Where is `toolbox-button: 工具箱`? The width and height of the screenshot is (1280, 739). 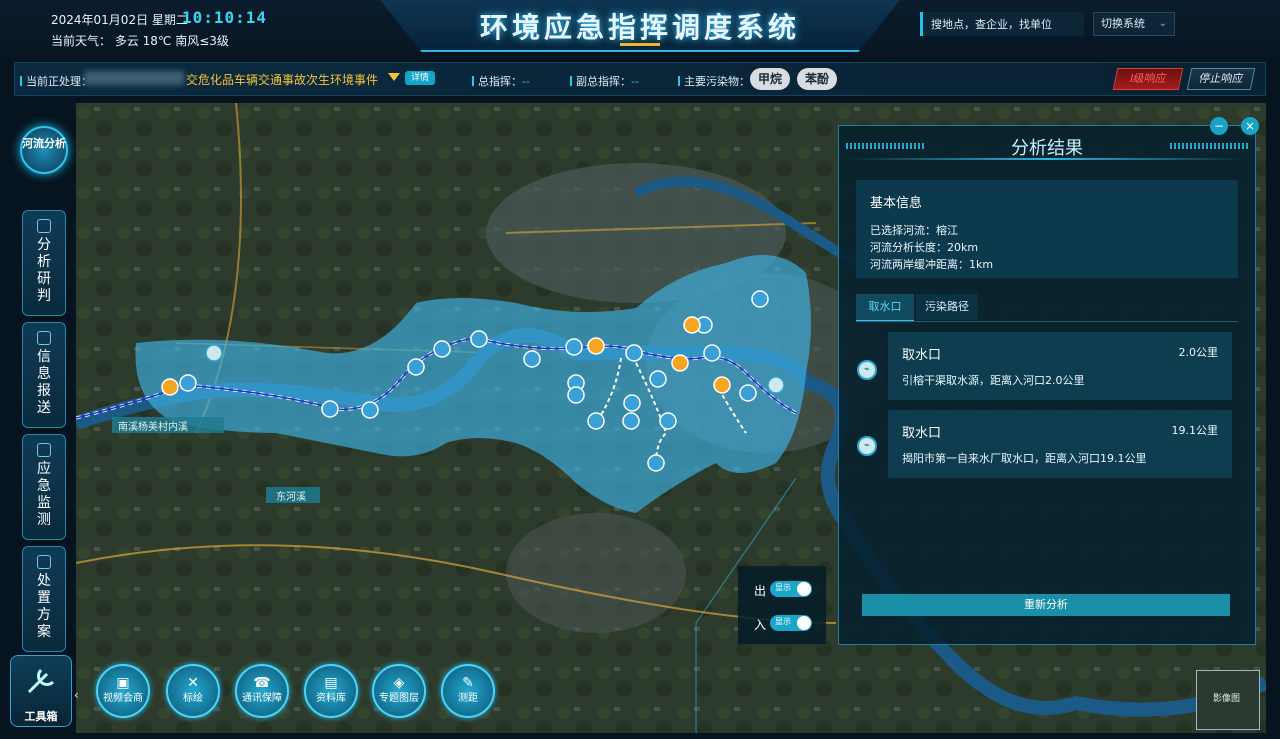 toolbox-button: 工具箱 is located at coordinates (41, 691).